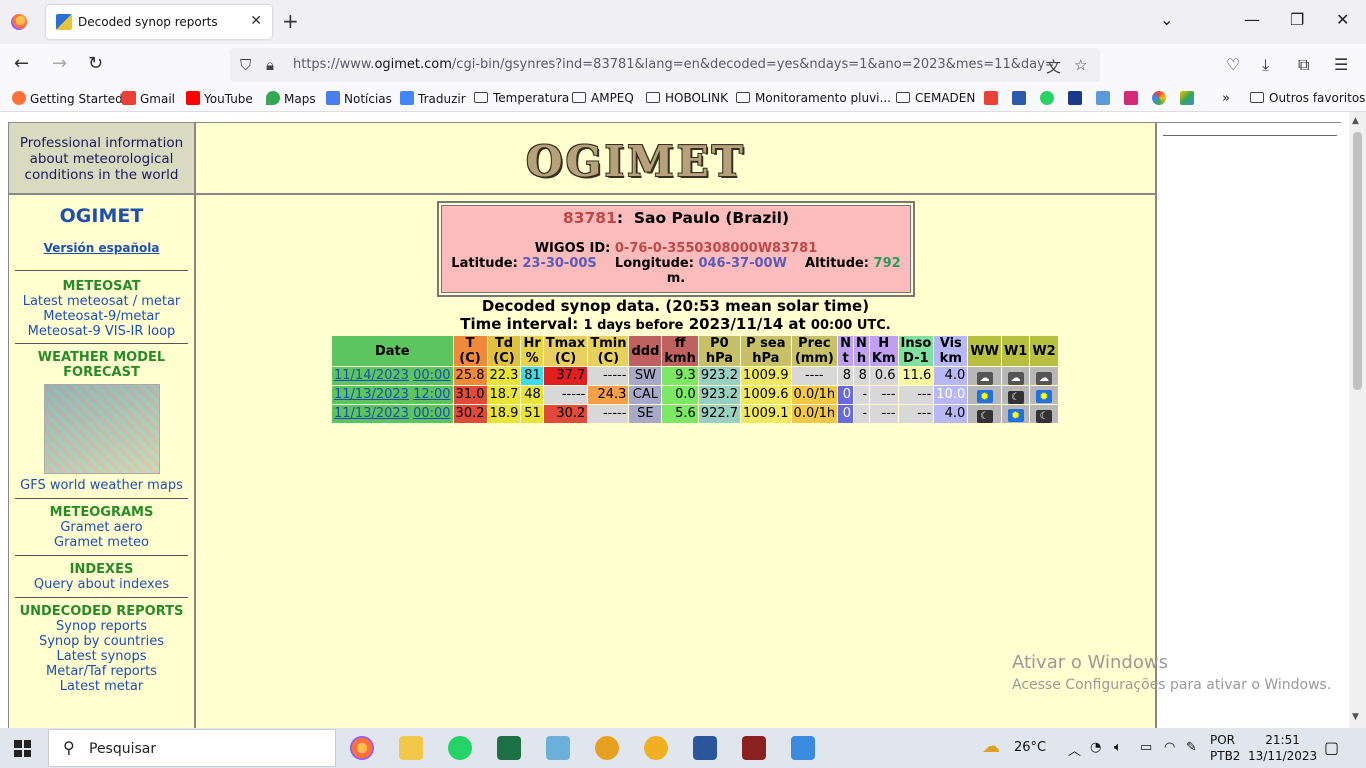  What do you see at coordinates (1074, 749) in the screenshot?
I see `show-hidden-icons: ︿` at bounding box center [1074, 749].